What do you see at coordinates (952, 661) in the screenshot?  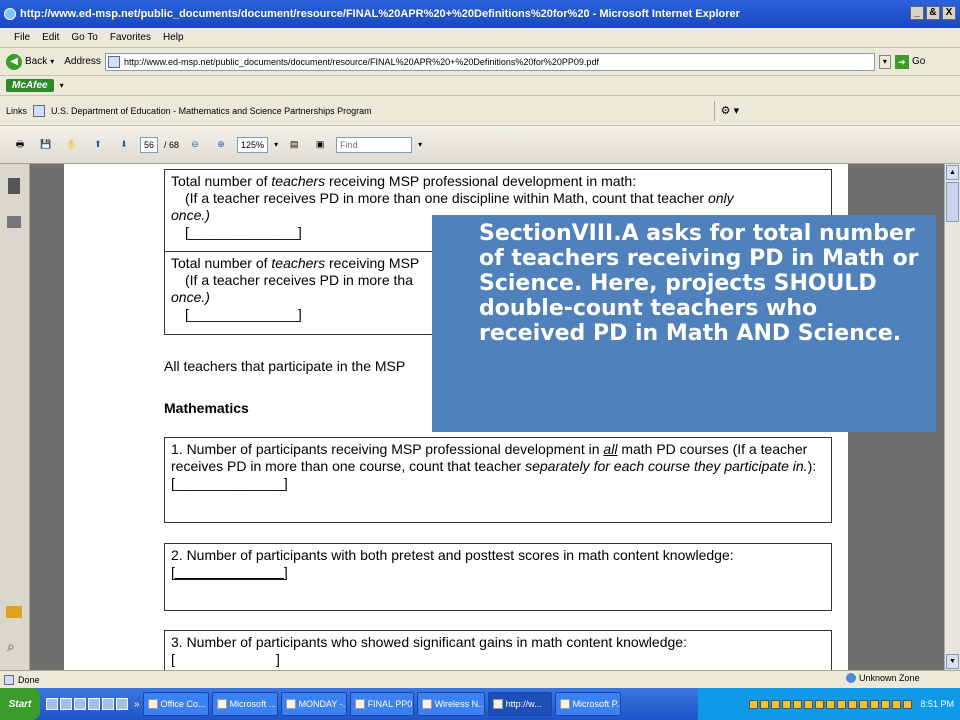 I see `scroll-down-icon: ▼` at bounding box center [952, 661].